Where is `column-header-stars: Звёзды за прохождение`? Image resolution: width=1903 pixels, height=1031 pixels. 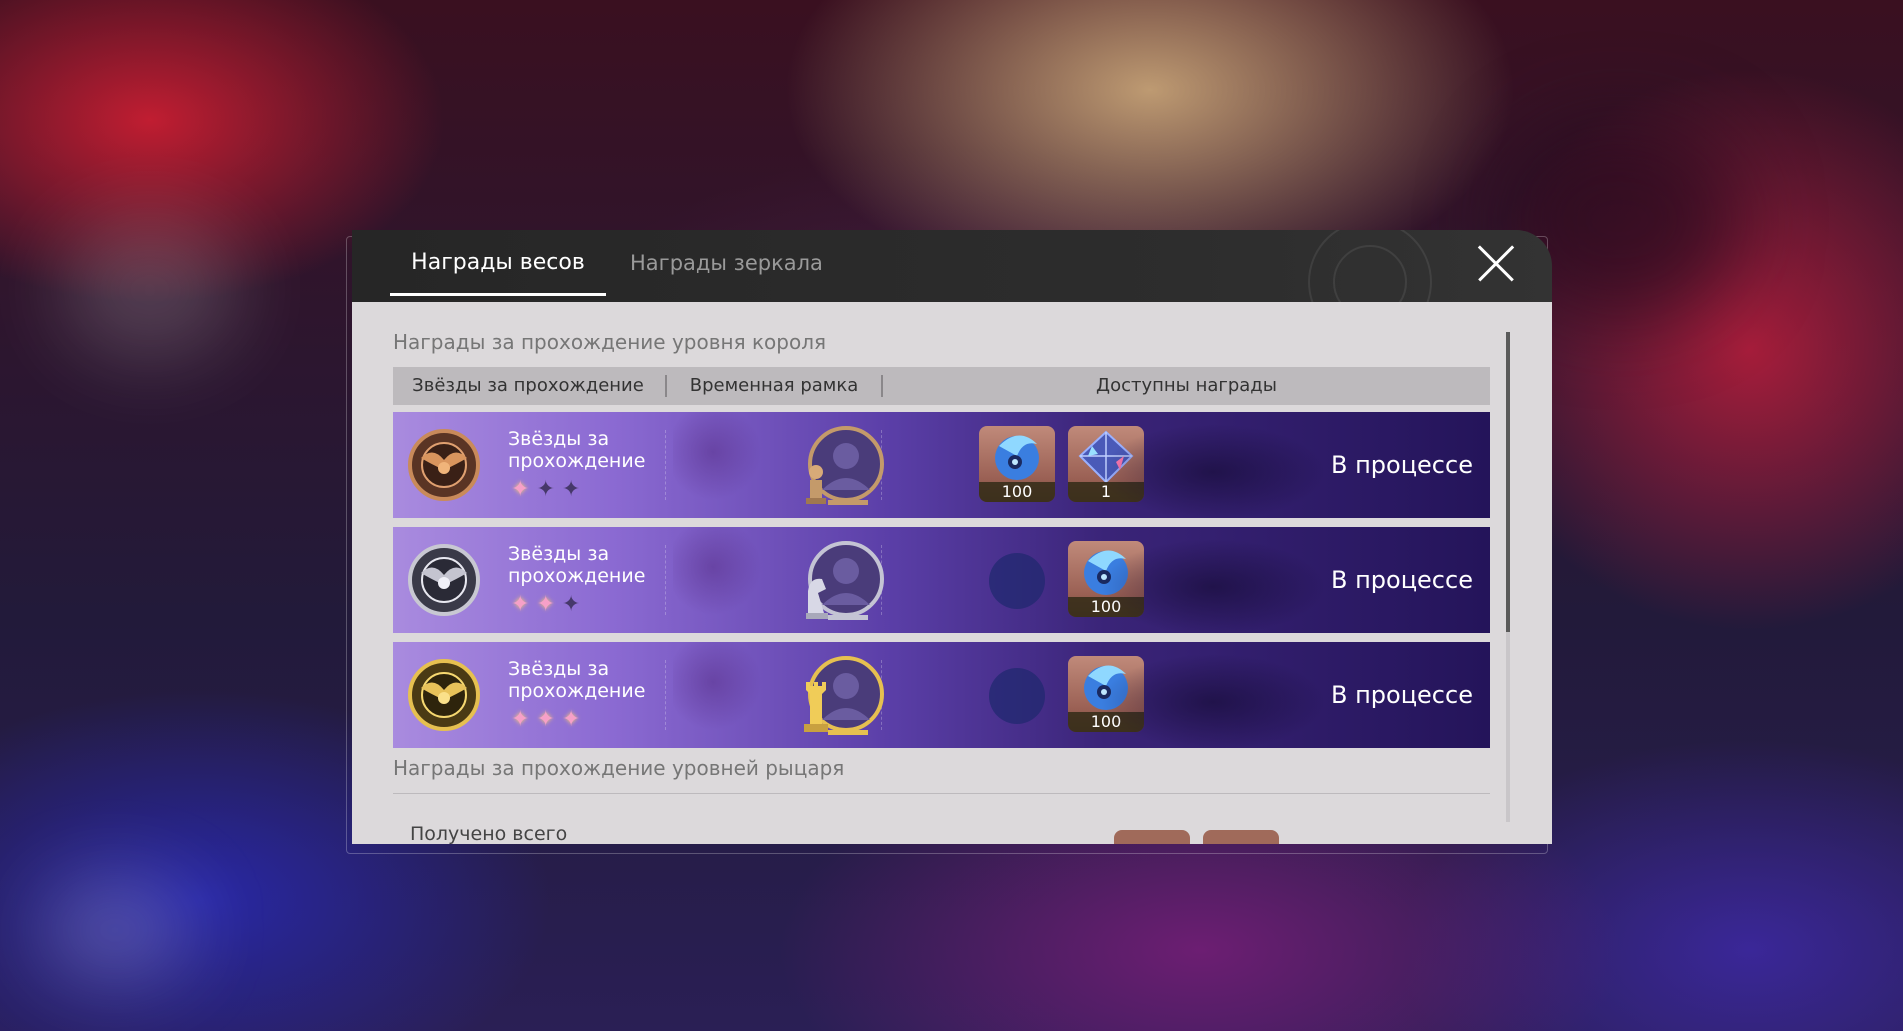
column-header-stars: Звёзды за прохождение is located at coordinates (528, 385).